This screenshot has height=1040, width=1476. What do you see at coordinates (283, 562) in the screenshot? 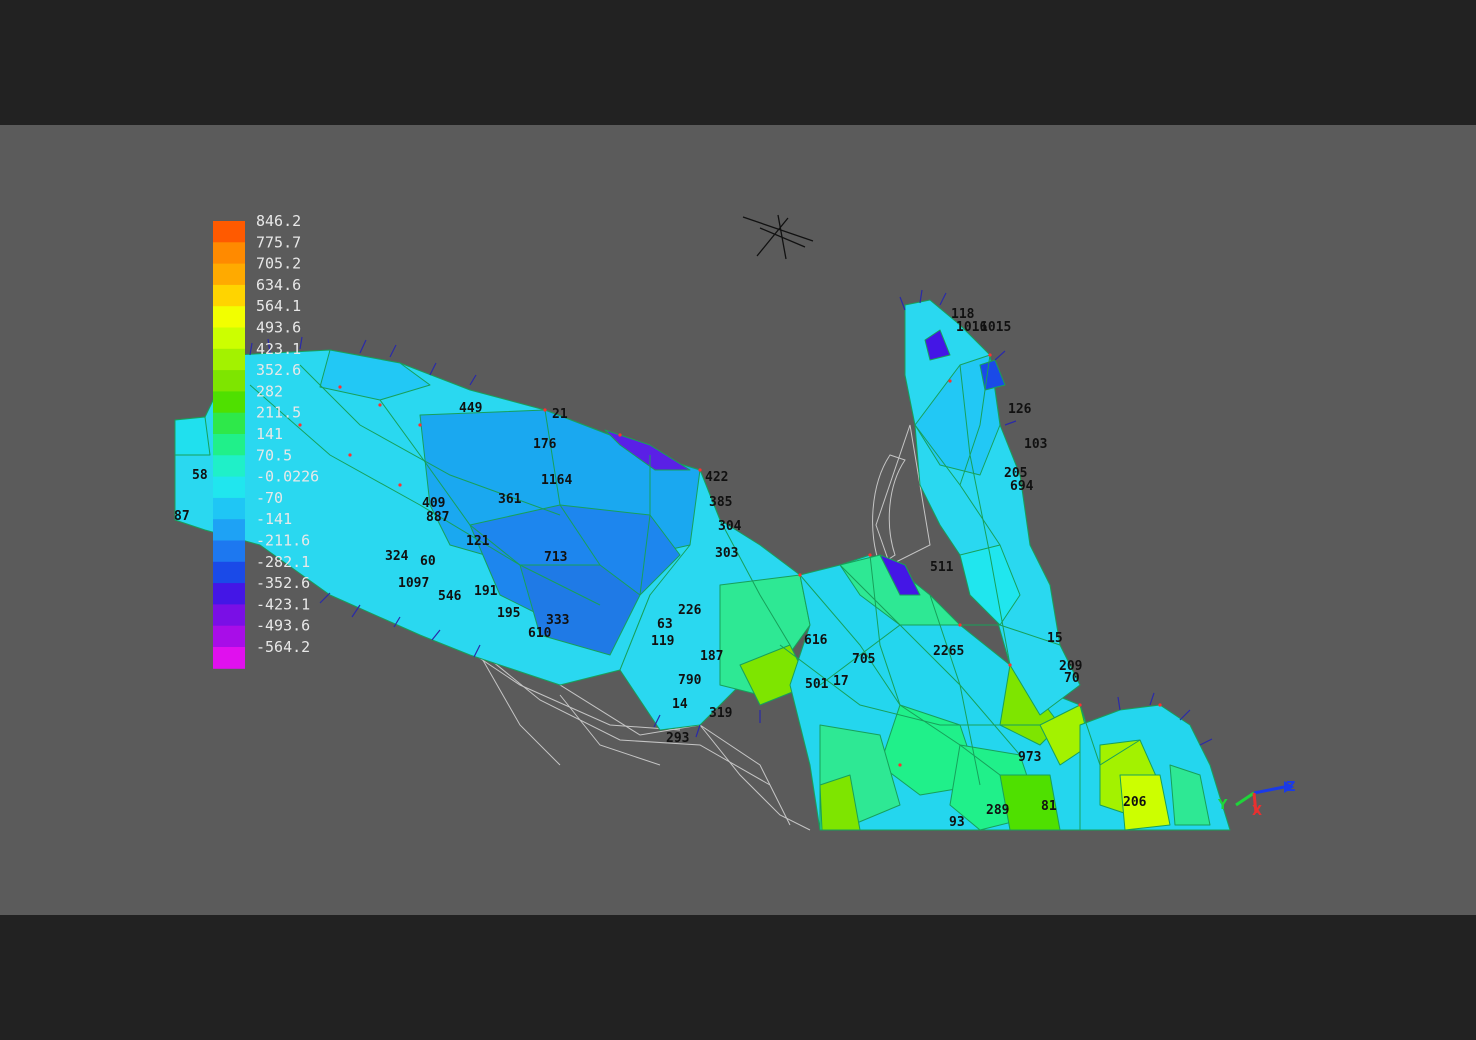
I see `legend-value: -282.1` at bounding box center [283, 562].